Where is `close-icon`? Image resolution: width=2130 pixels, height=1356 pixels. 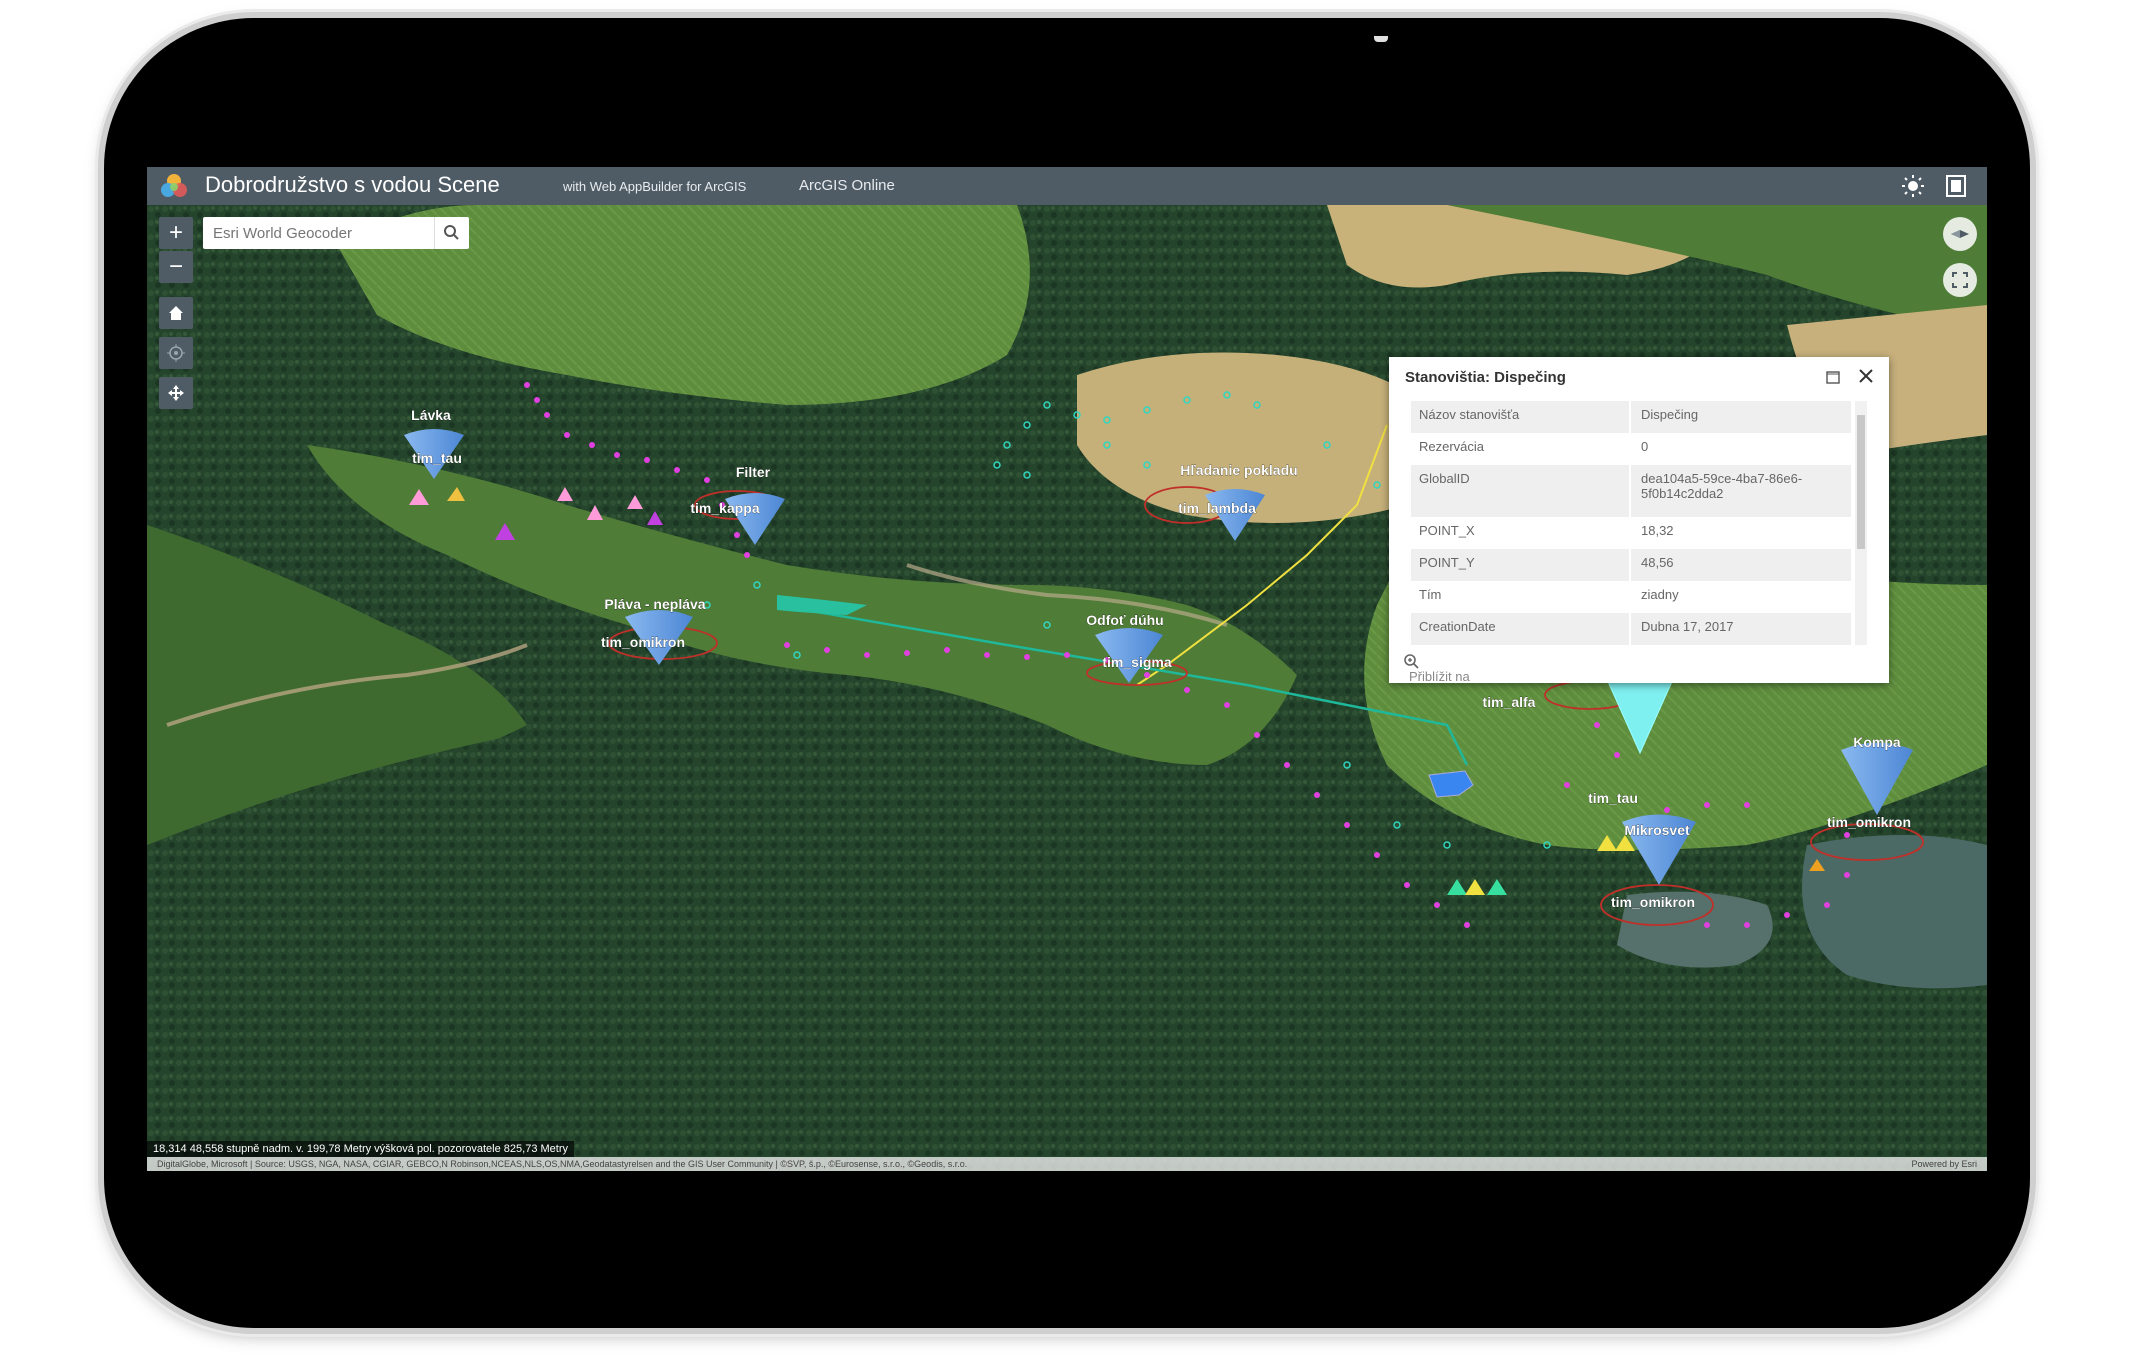
close-icon is located at coordinates (1866, 376).